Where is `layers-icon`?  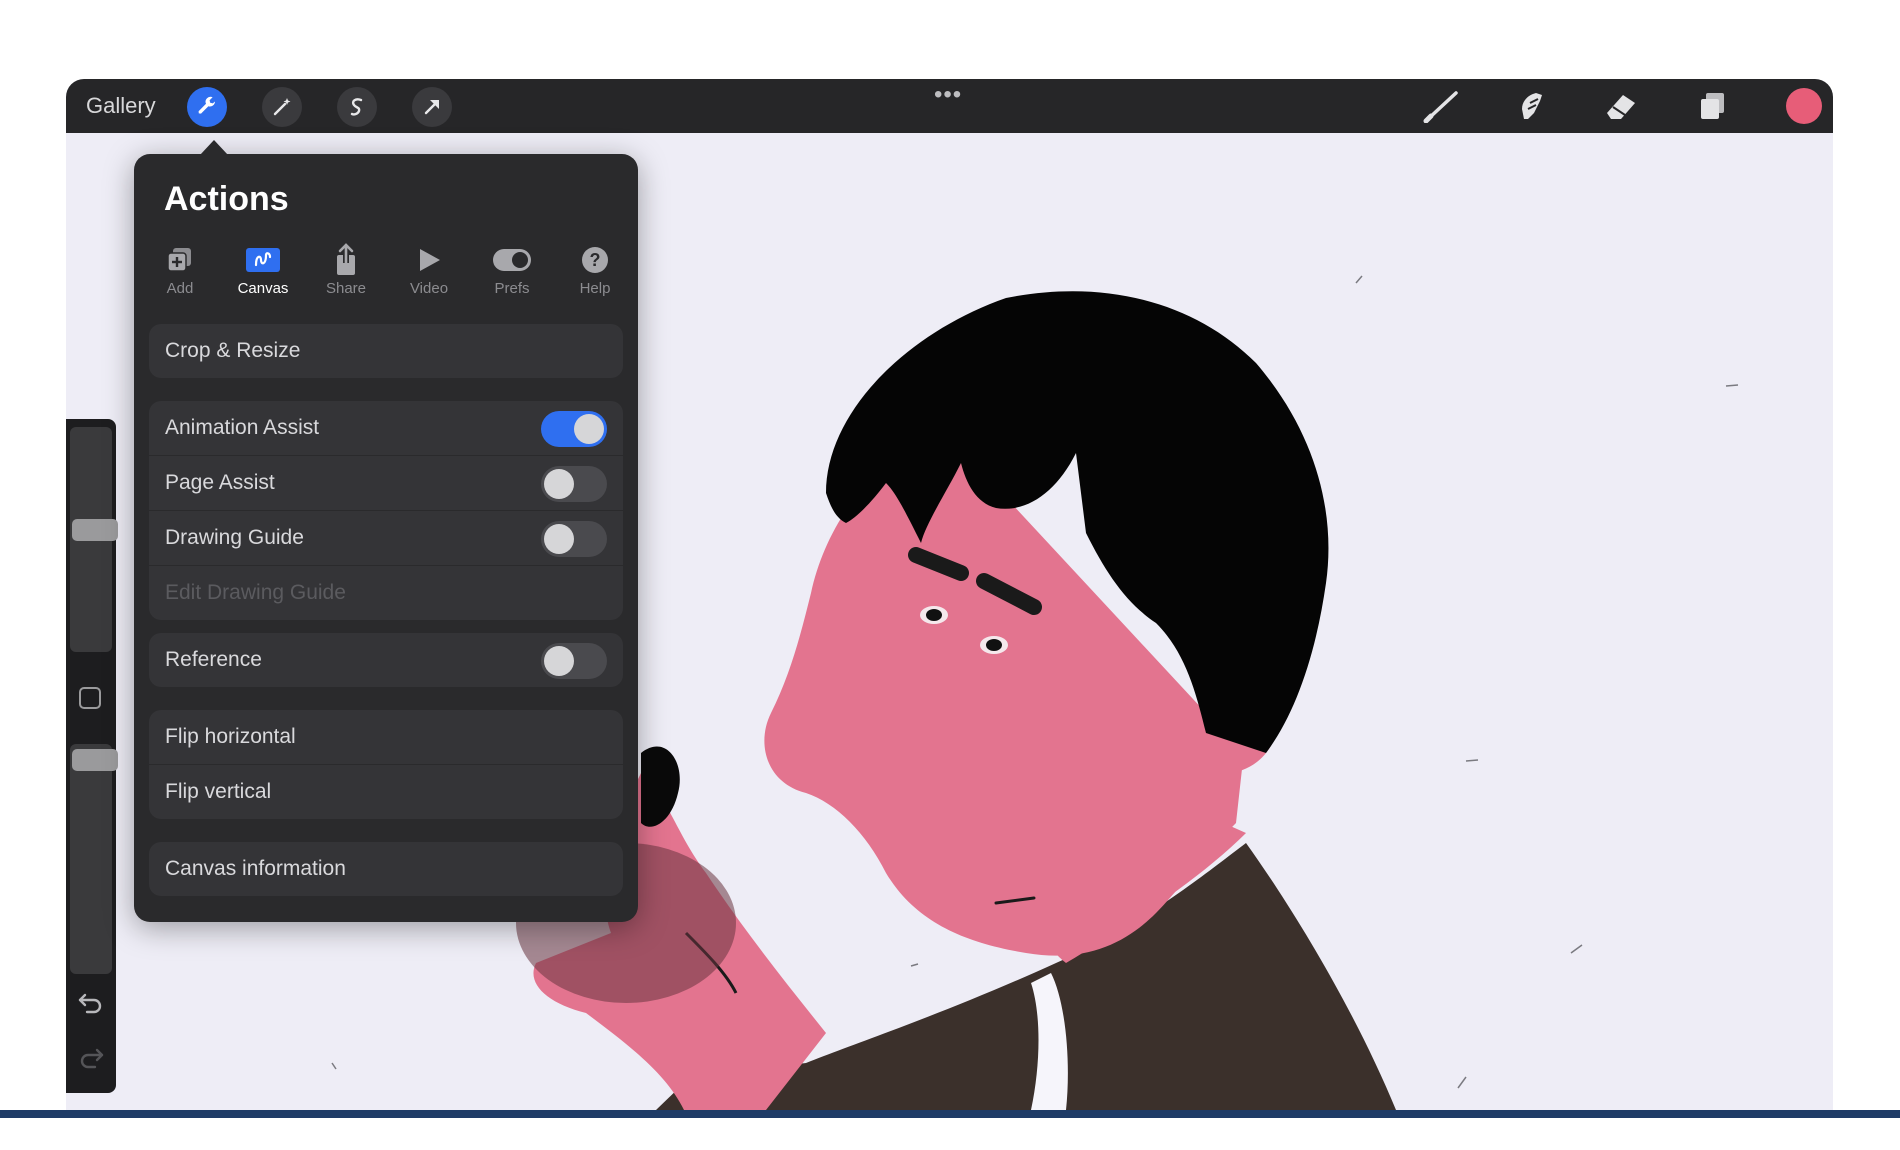
layers-icon is located at coordinates (1713, 106).